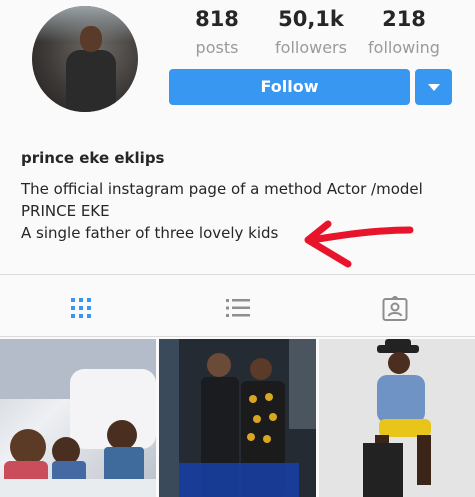  I want to click on followers-count: 50,1k, so click(311, 19).